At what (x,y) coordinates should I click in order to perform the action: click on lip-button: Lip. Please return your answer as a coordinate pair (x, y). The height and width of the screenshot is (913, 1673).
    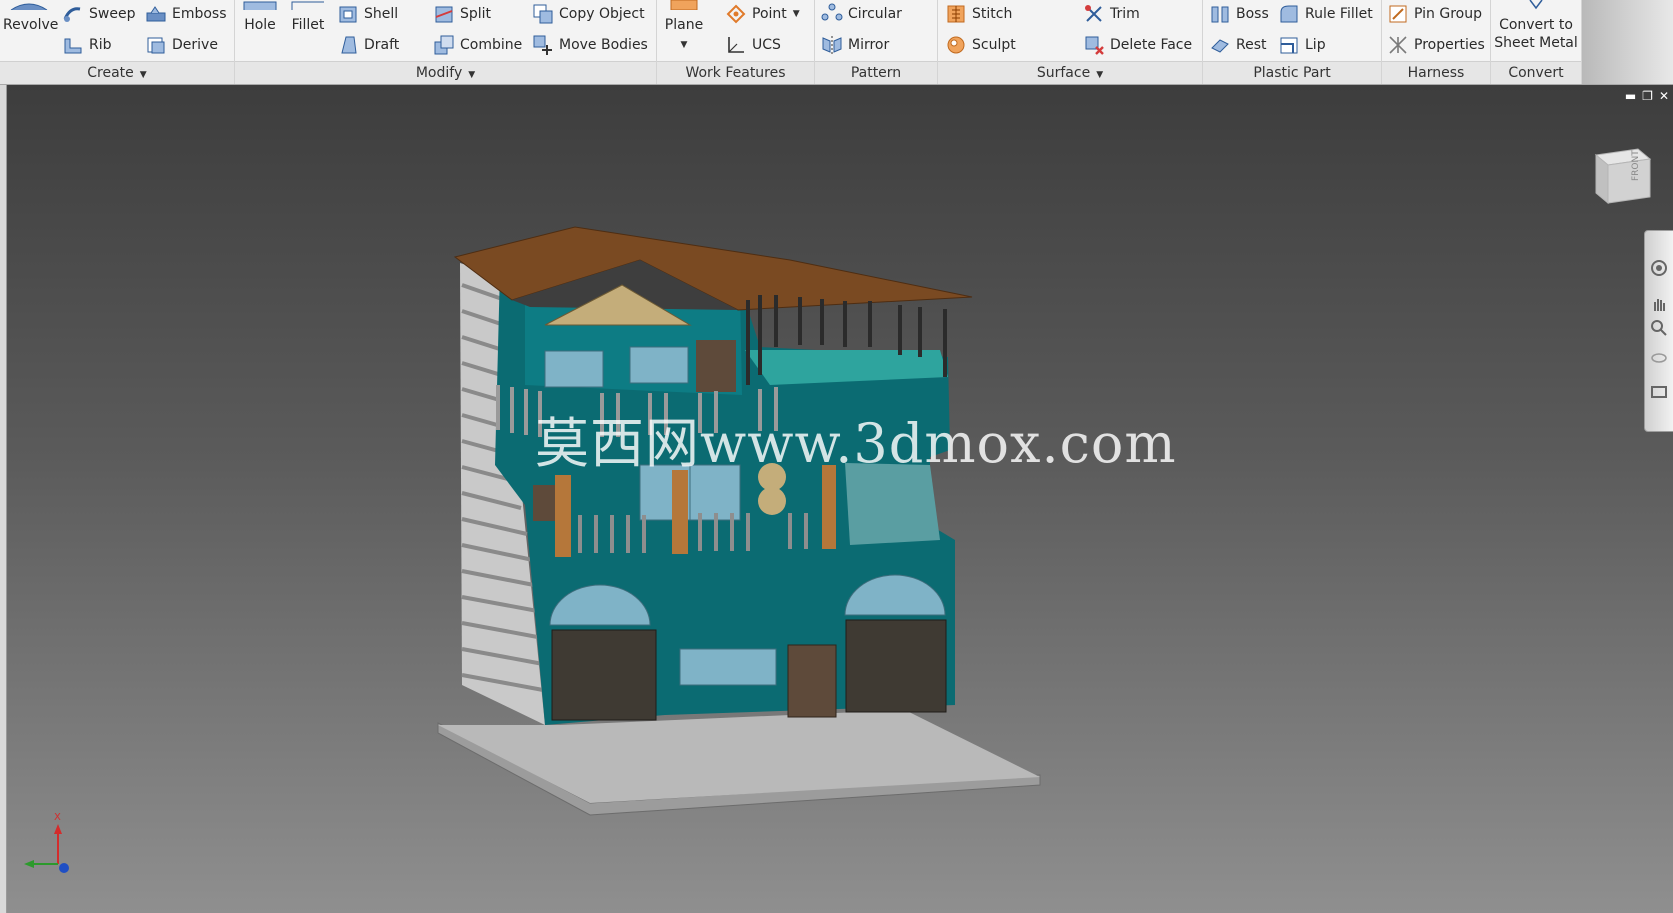
    Looking at the image, I should click on (1302, 45).